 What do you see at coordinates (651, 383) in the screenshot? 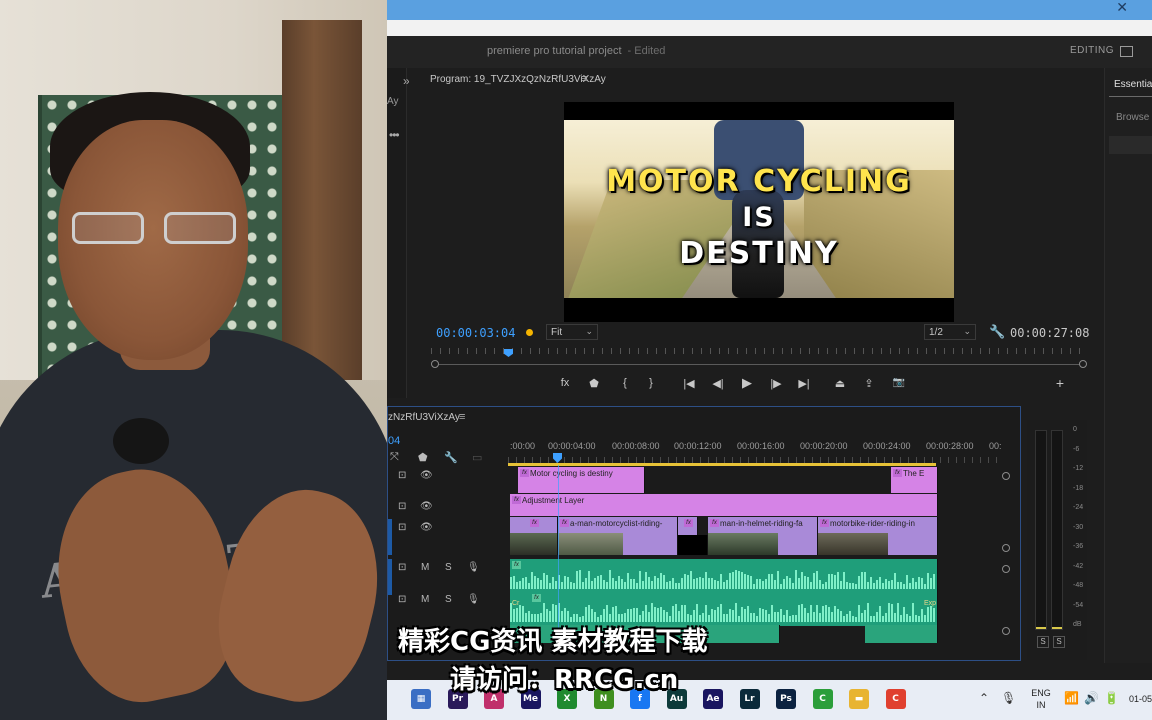
I see `mark-out-button: }` at bounding box center [651, 383].